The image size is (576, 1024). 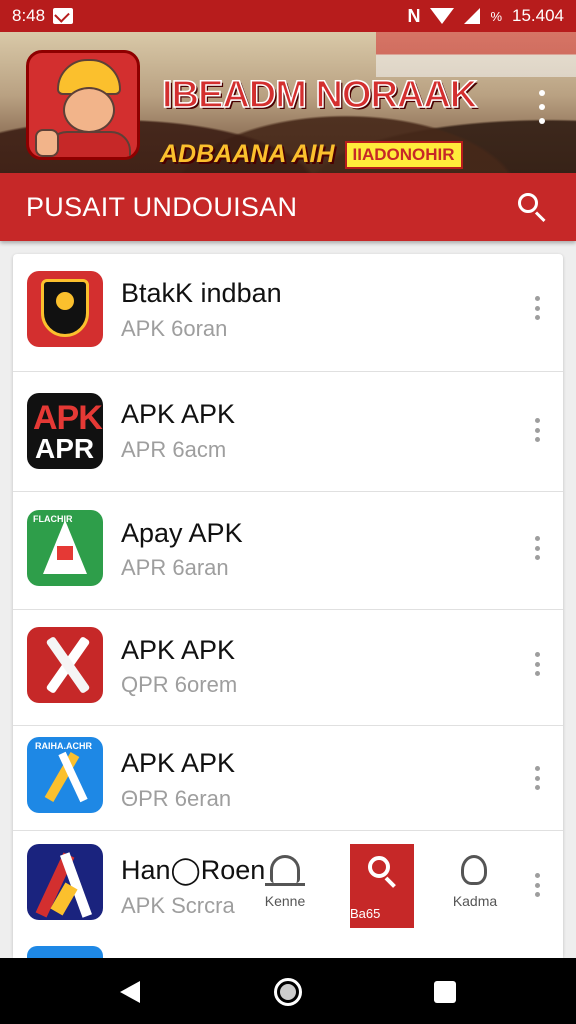 What do you see at coordinates (474, 870) in the screenshot?
I see `pen-icon` at bounding box center [474, 870].